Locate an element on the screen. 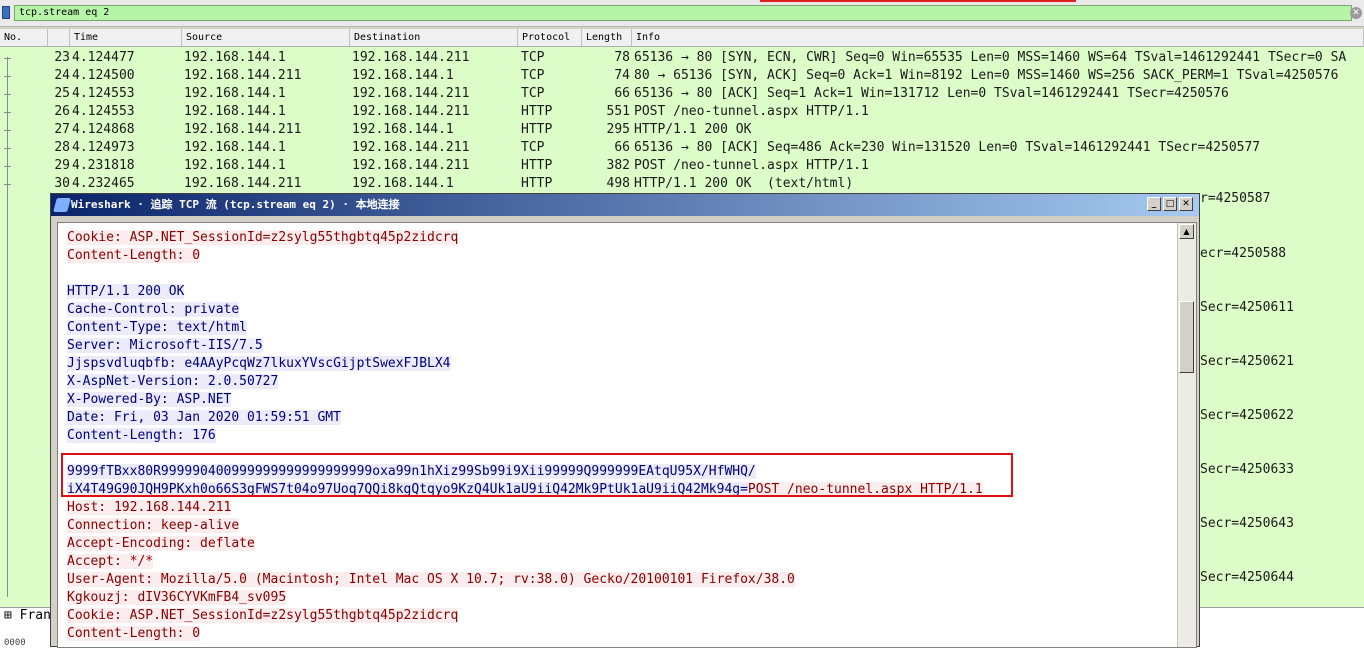 The image size is (1364, 648). highlight-annotation-box is located at coordinates (537, 475).